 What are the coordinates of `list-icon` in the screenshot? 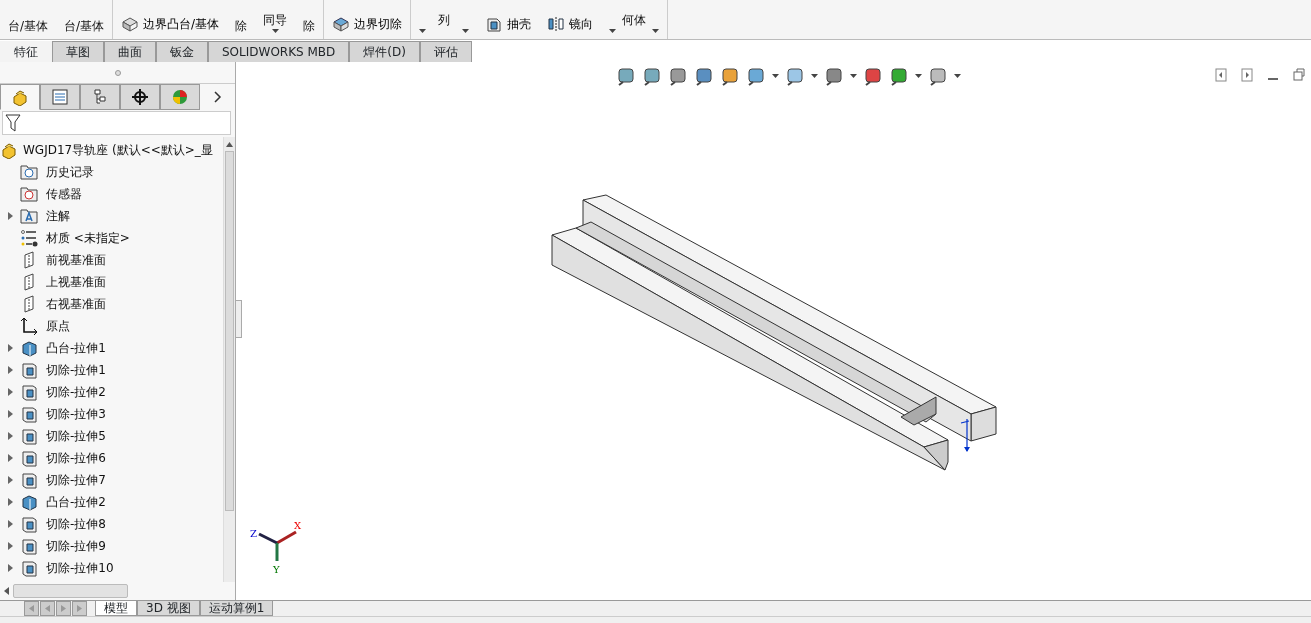 It's located at (60, 97).